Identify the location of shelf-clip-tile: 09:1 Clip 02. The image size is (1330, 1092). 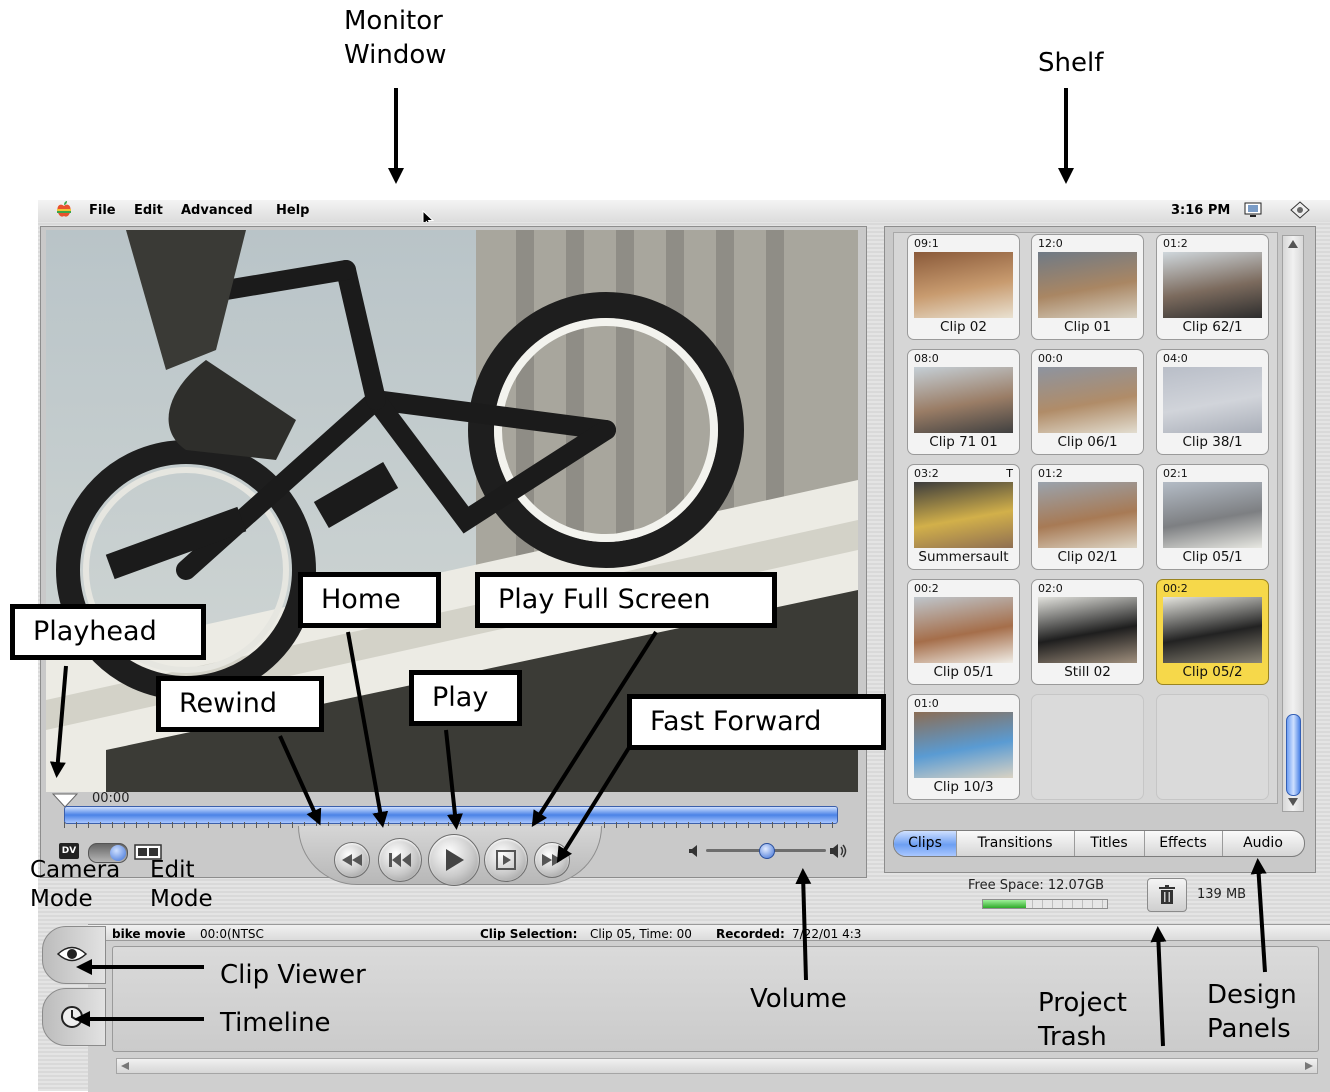
(963, 287).